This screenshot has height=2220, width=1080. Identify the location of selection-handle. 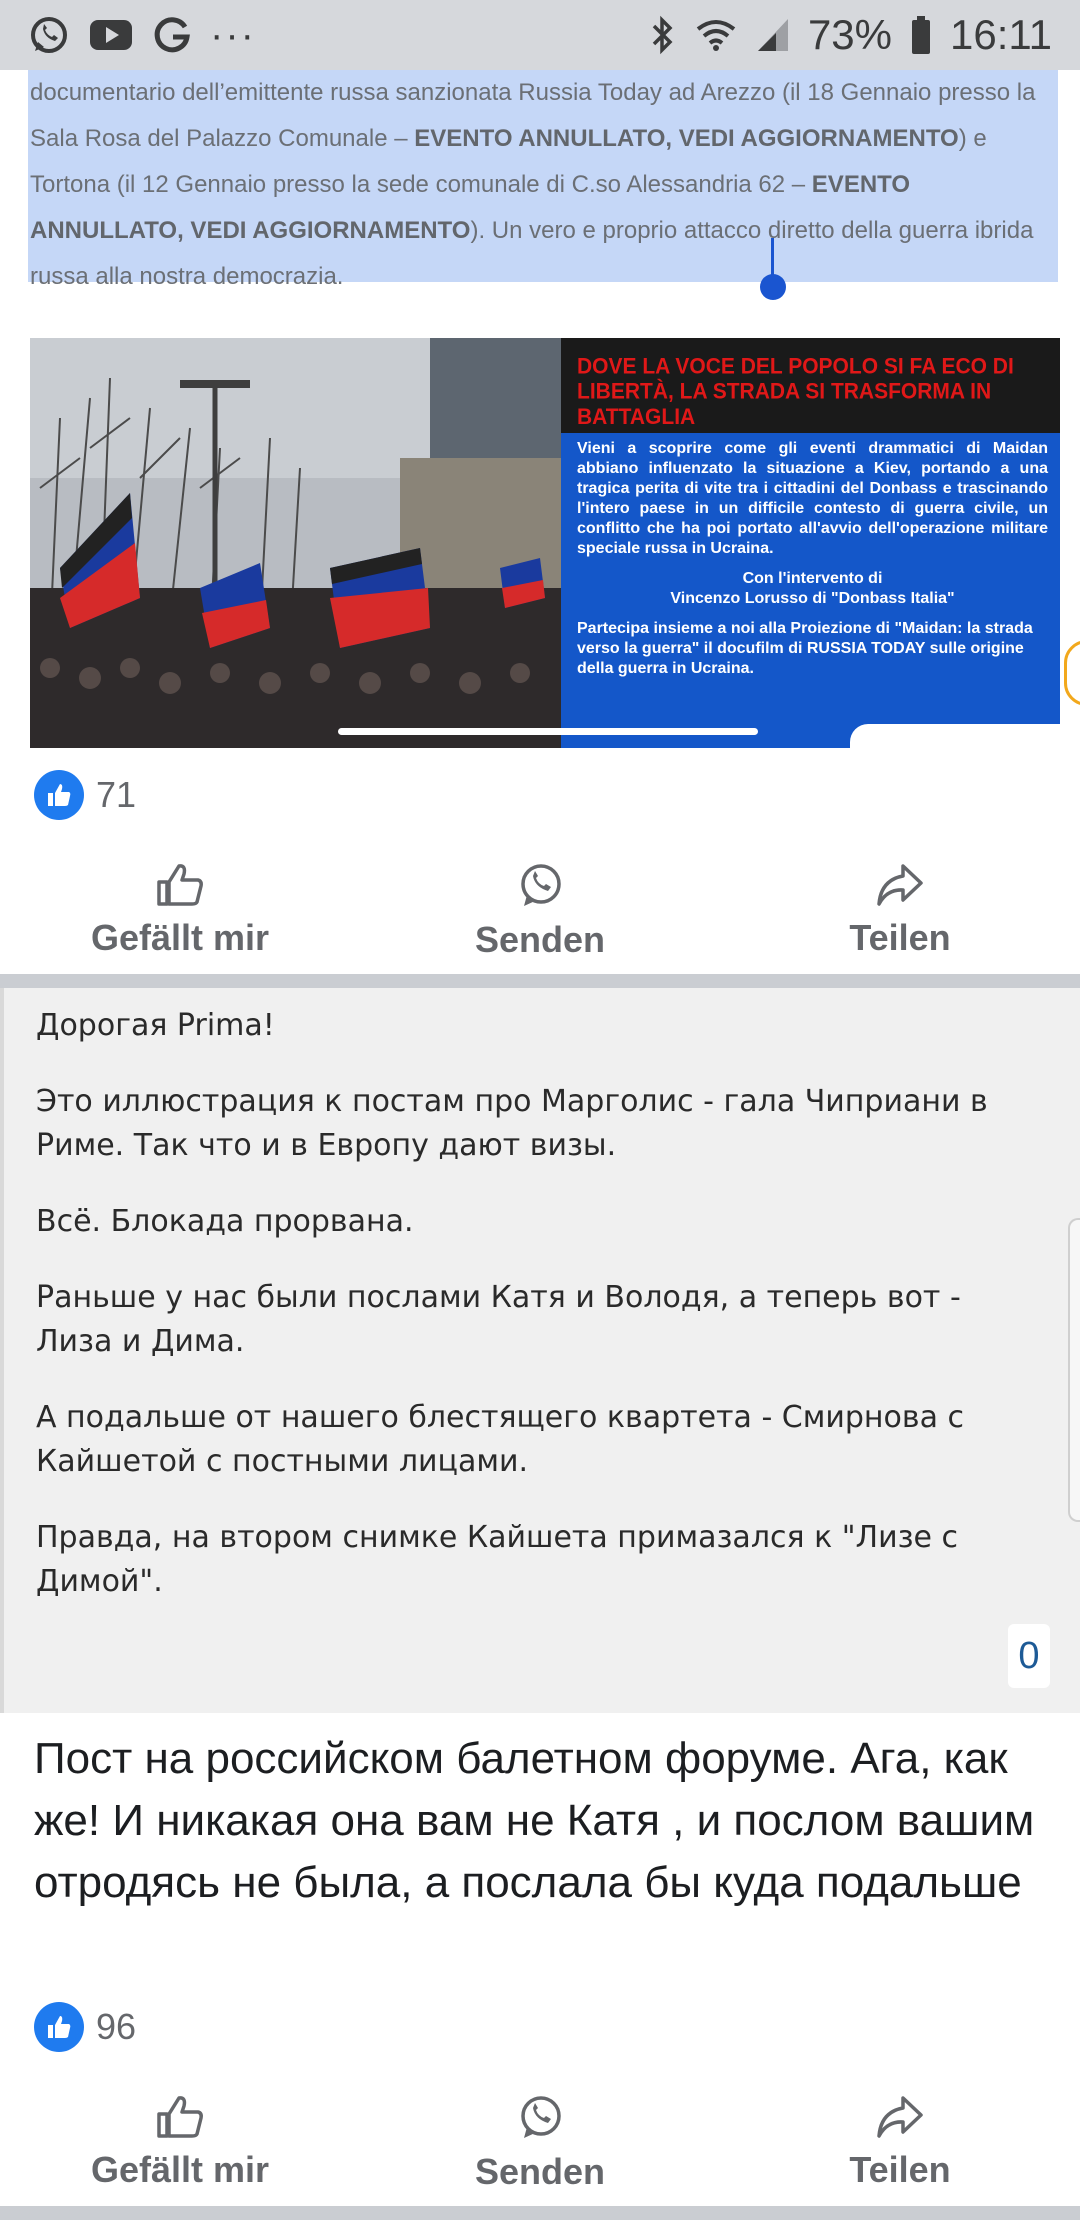
(773, 287).